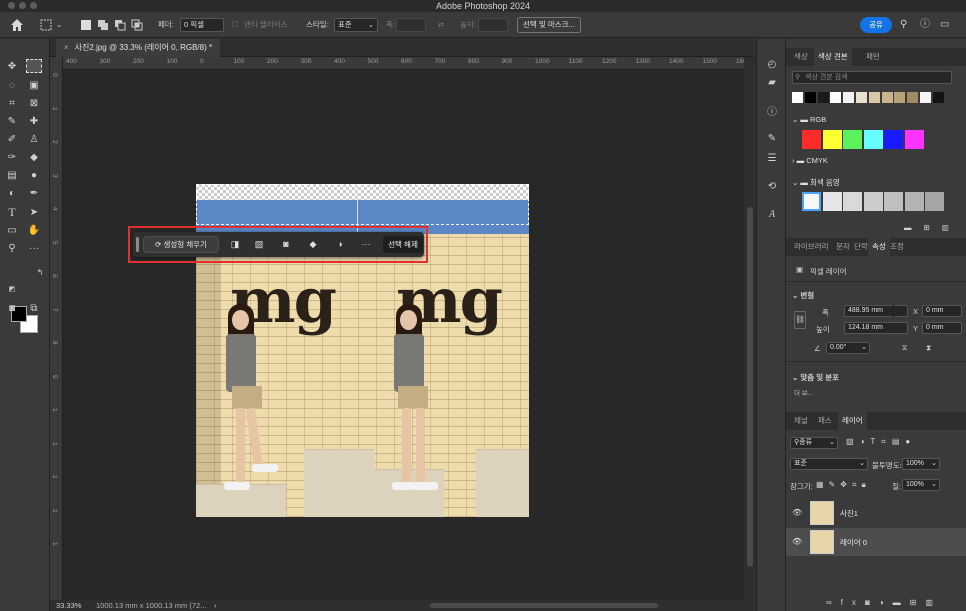 The image size is (966, 611). What do you see at coordinates (944, 25) in the screenshot?
I see `workspace-icon: ▭` at bounding box center [944, 25].